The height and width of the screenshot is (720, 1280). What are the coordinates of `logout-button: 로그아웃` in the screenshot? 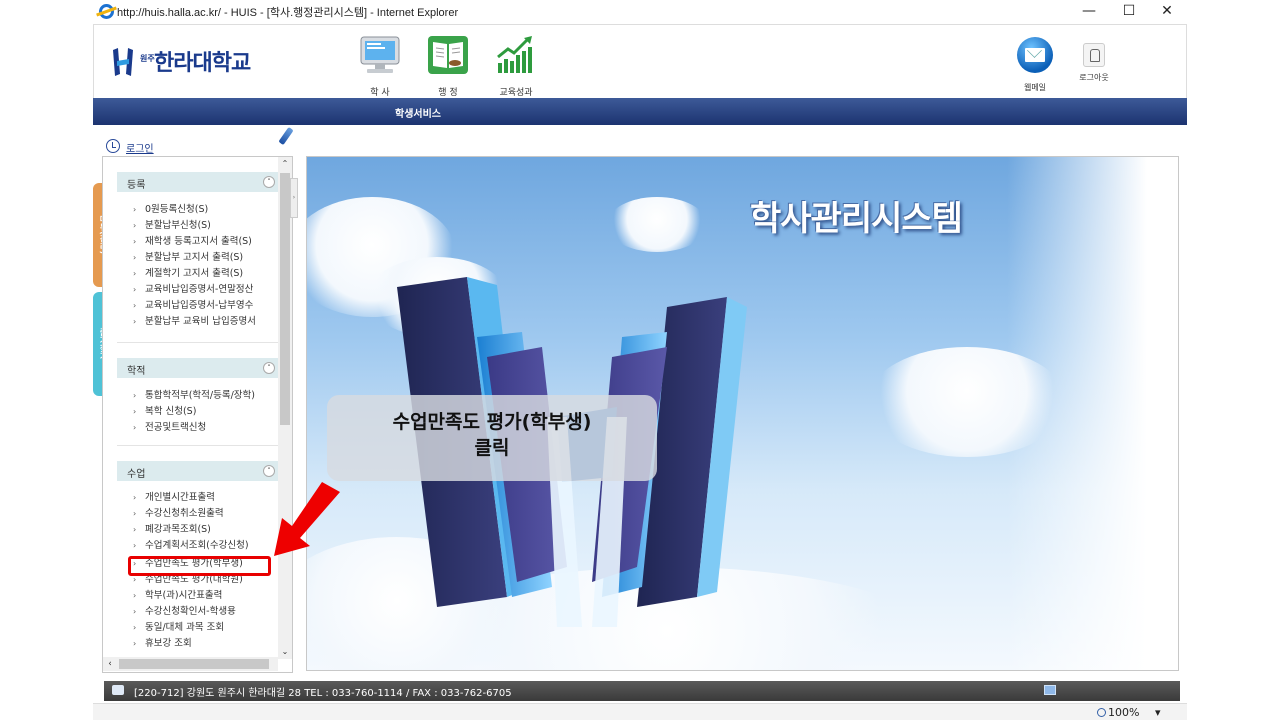 It's located at (1094, 63).